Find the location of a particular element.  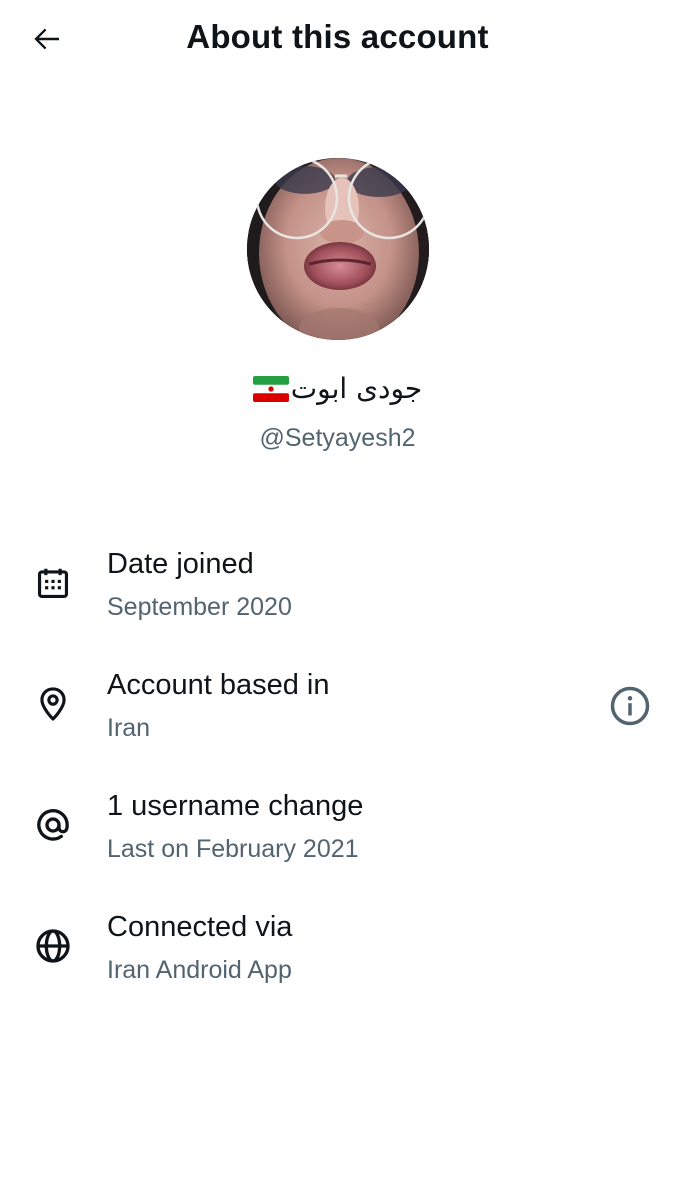

info-icon is located at coordinates (630, 706).